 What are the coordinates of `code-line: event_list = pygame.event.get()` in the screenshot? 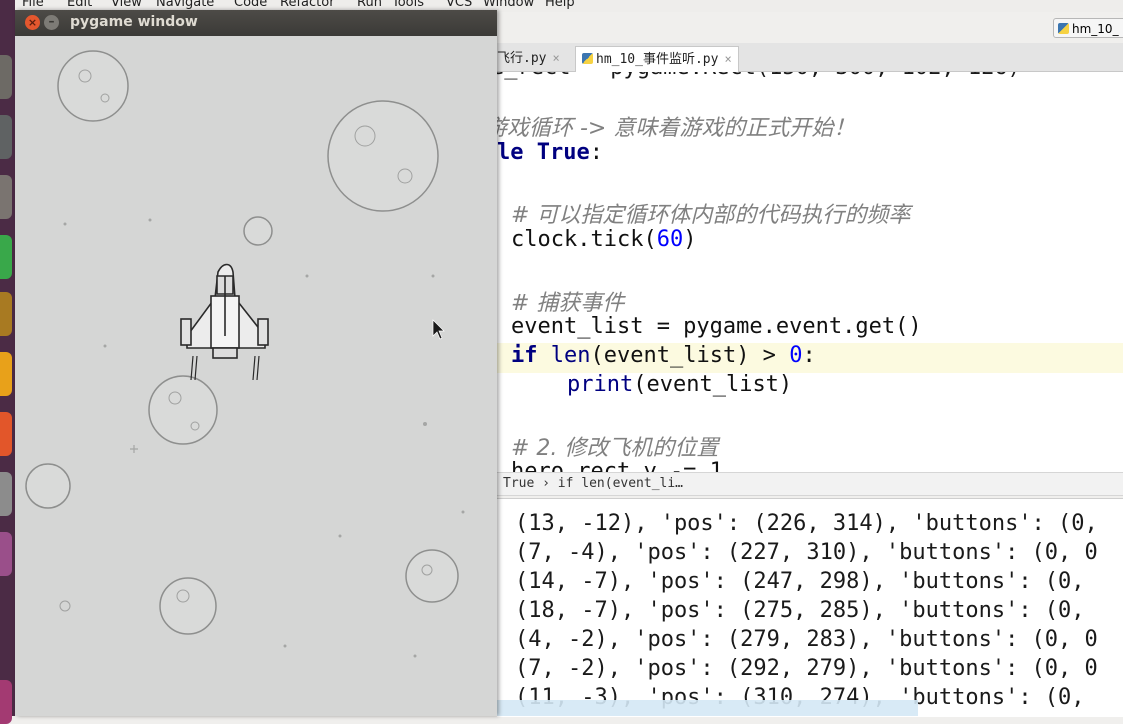 It's located at (716, 326).